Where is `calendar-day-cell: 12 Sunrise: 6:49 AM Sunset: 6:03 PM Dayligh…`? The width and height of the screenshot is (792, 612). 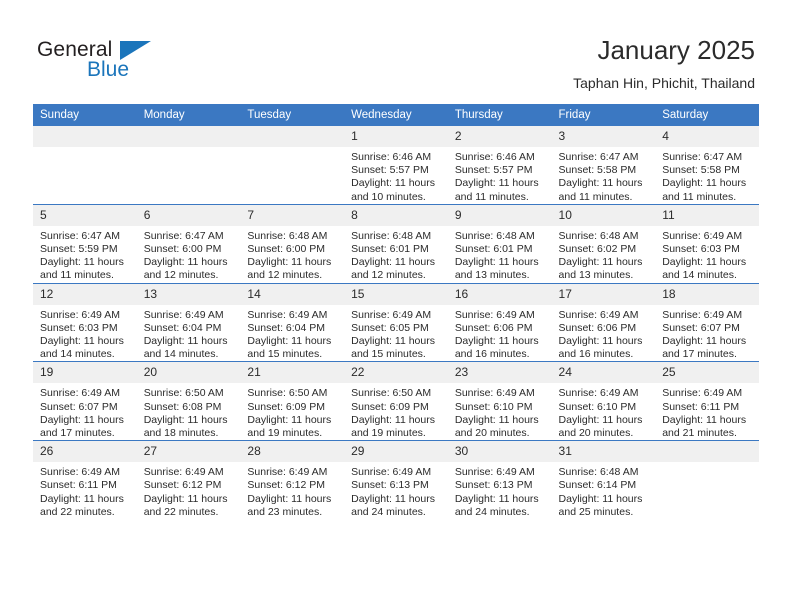
calendar-day-cell: 12 Sunrise: 6:49 AM Sunset: 6:03 PM Dayligh… is located at coordinates (85, 322).